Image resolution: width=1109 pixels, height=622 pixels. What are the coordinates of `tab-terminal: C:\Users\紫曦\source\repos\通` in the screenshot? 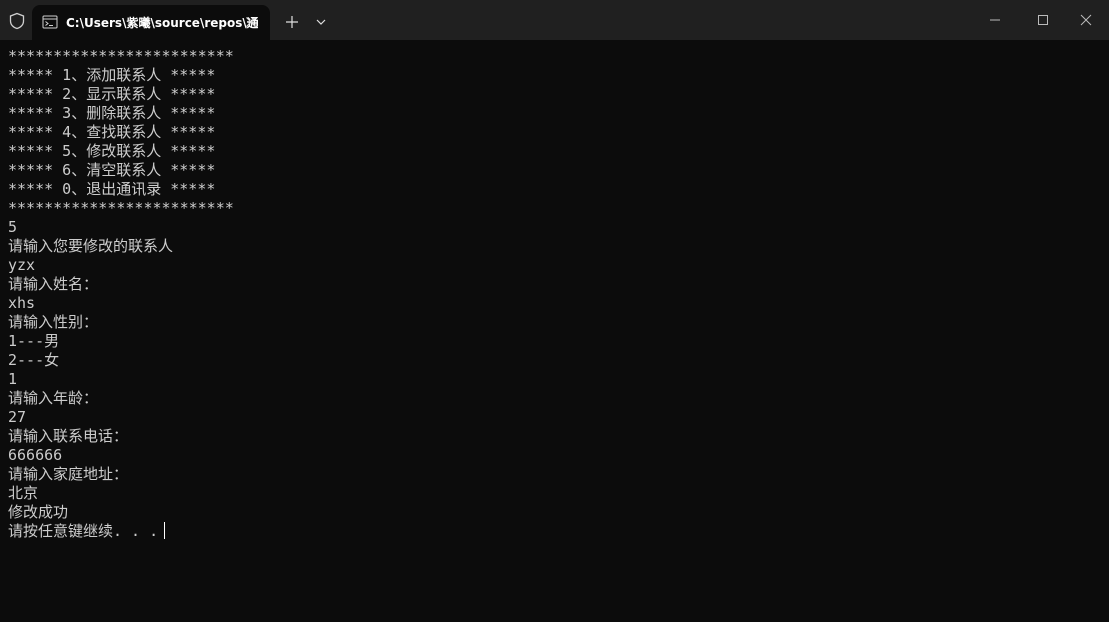 It's located at (151, 22).